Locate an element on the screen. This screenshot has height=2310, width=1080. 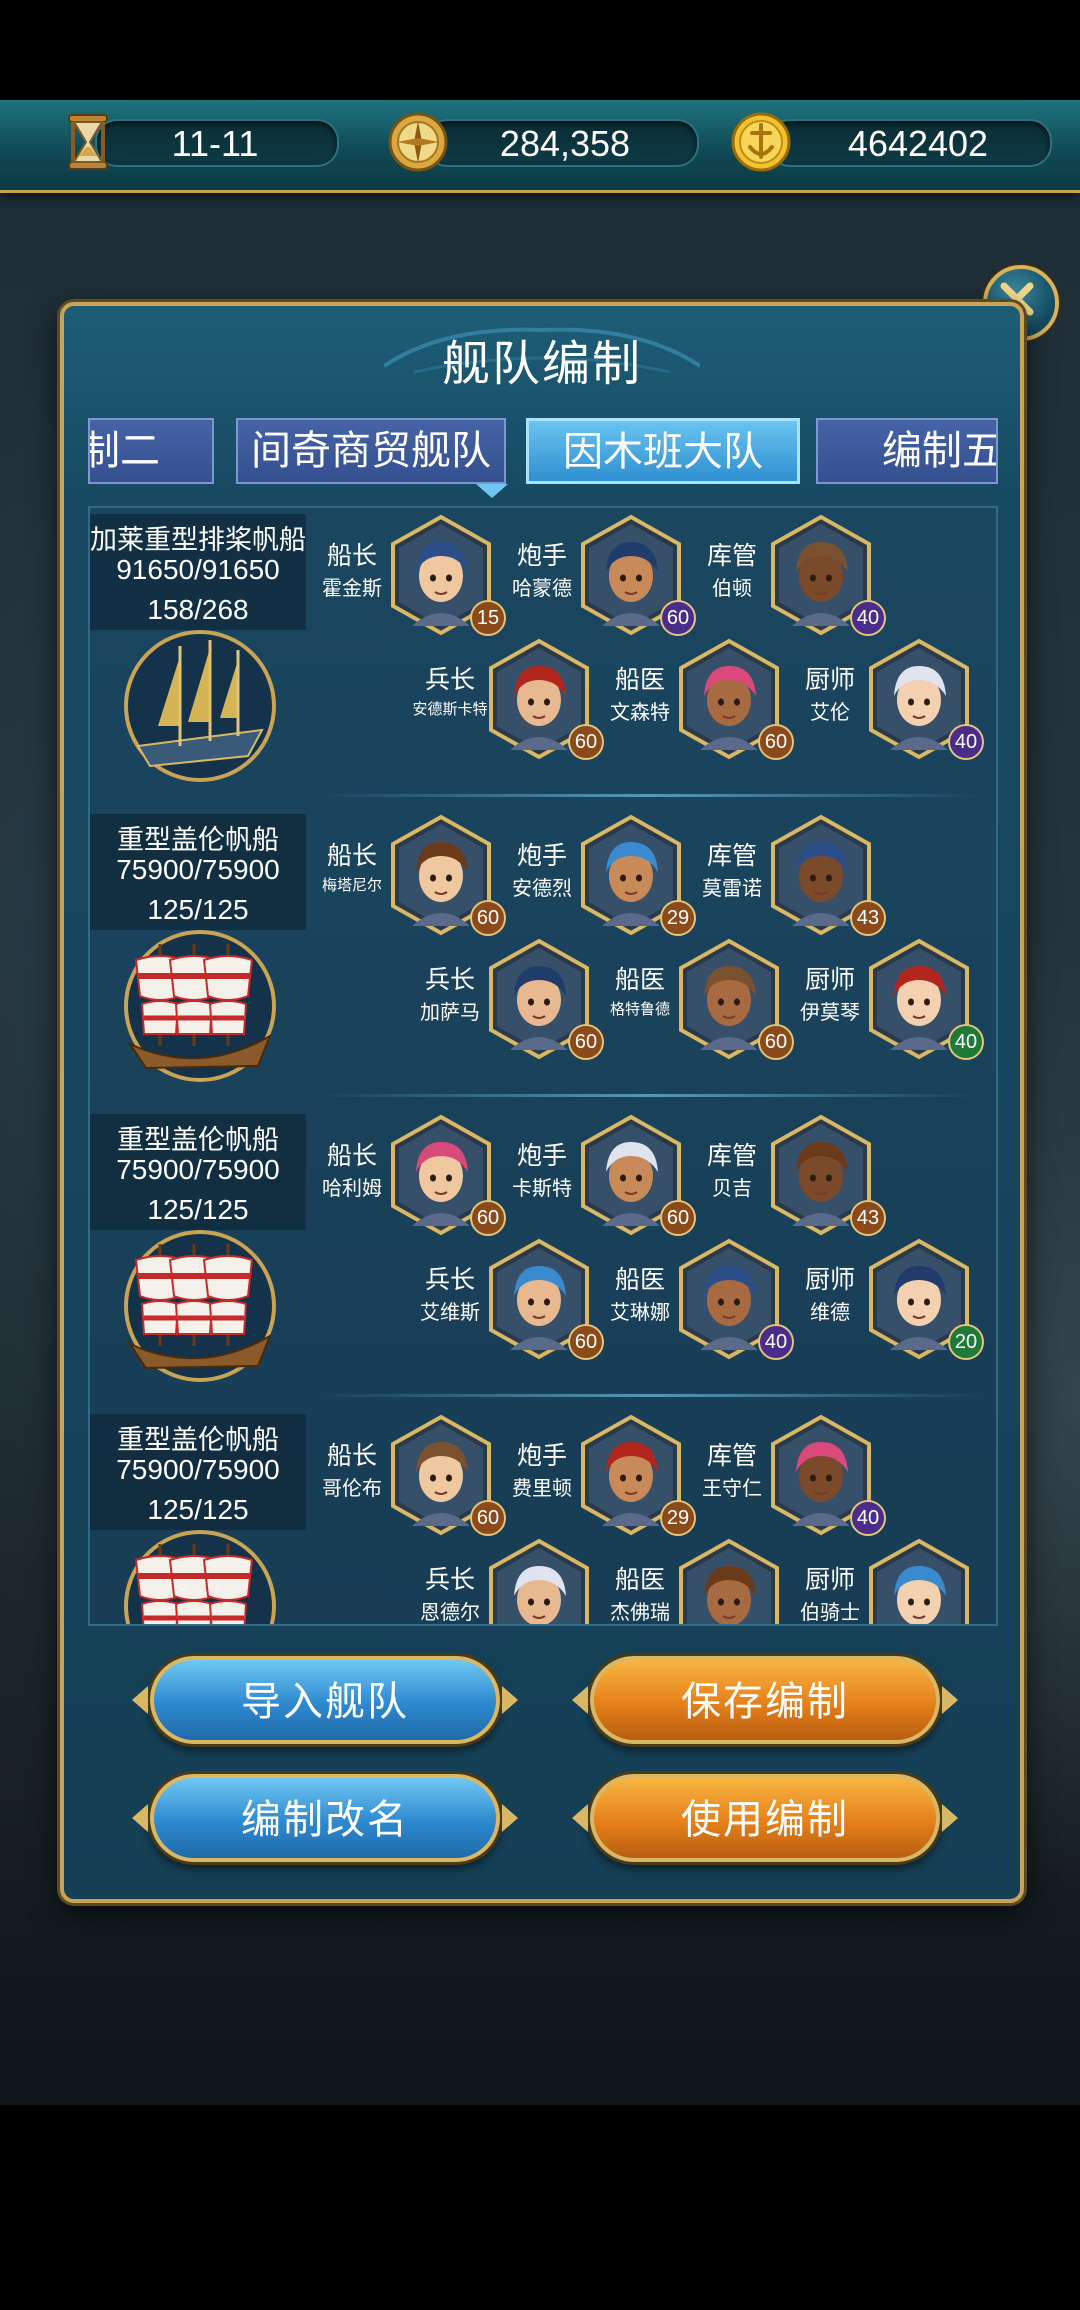
crew-slot: 船长 哥伦布 60 is located at coordinates (422, 1479).